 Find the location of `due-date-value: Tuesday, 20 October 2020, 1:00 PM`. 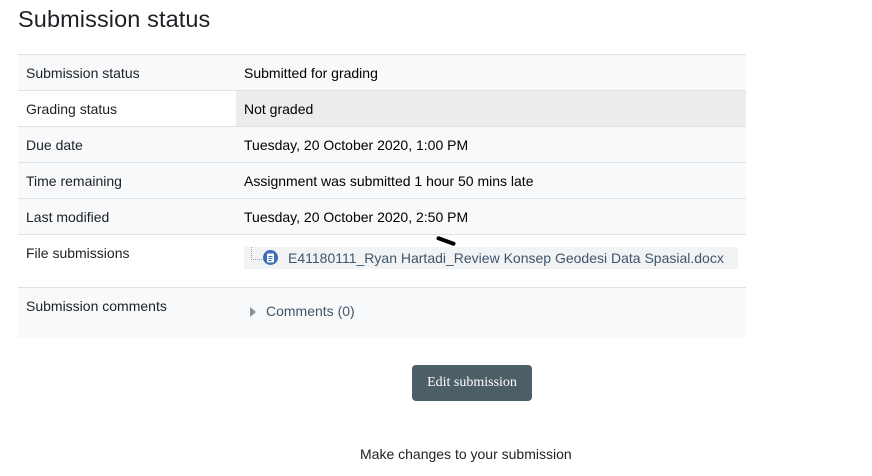

due-date-value: Tuesday, 20 October 2020, 1:00 PM is located at coordinates (491, 144).